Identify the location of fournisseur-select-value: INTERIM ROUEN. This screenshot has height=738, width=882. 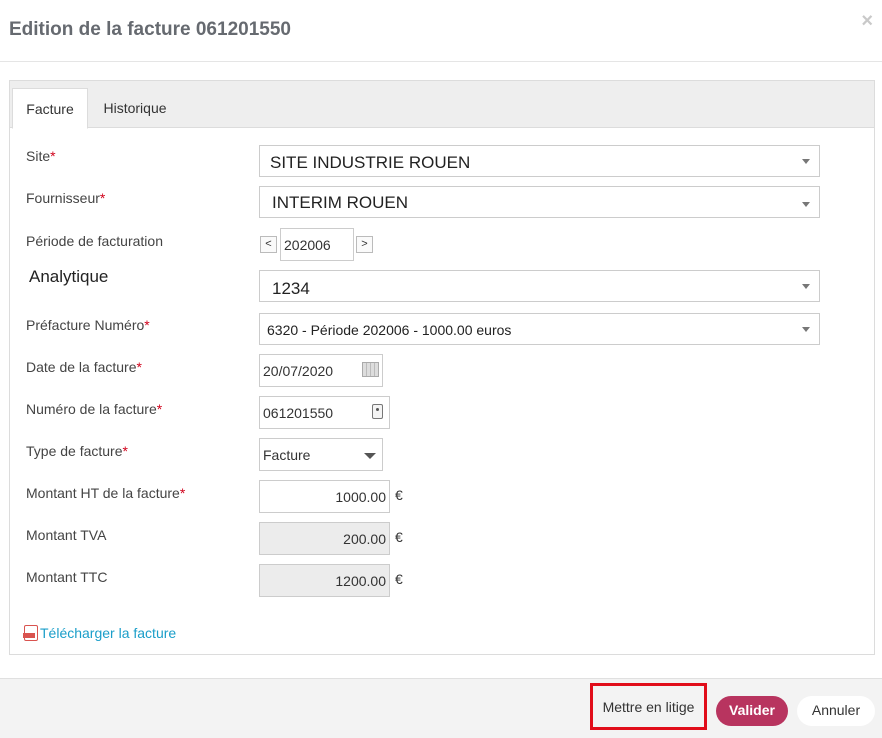
(340, 202).